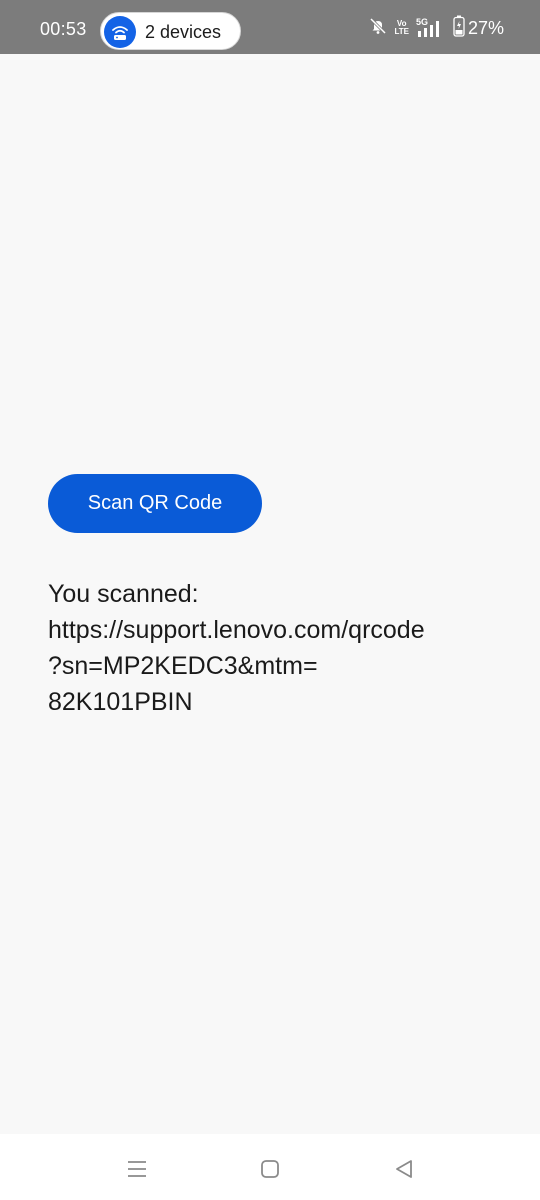 The width and height of the screenshot is (540, 1200). What do you see at coordinates (485, 27) in the screenshot?
I see `battery-percent: 27%` at bounding box center [485, 27].